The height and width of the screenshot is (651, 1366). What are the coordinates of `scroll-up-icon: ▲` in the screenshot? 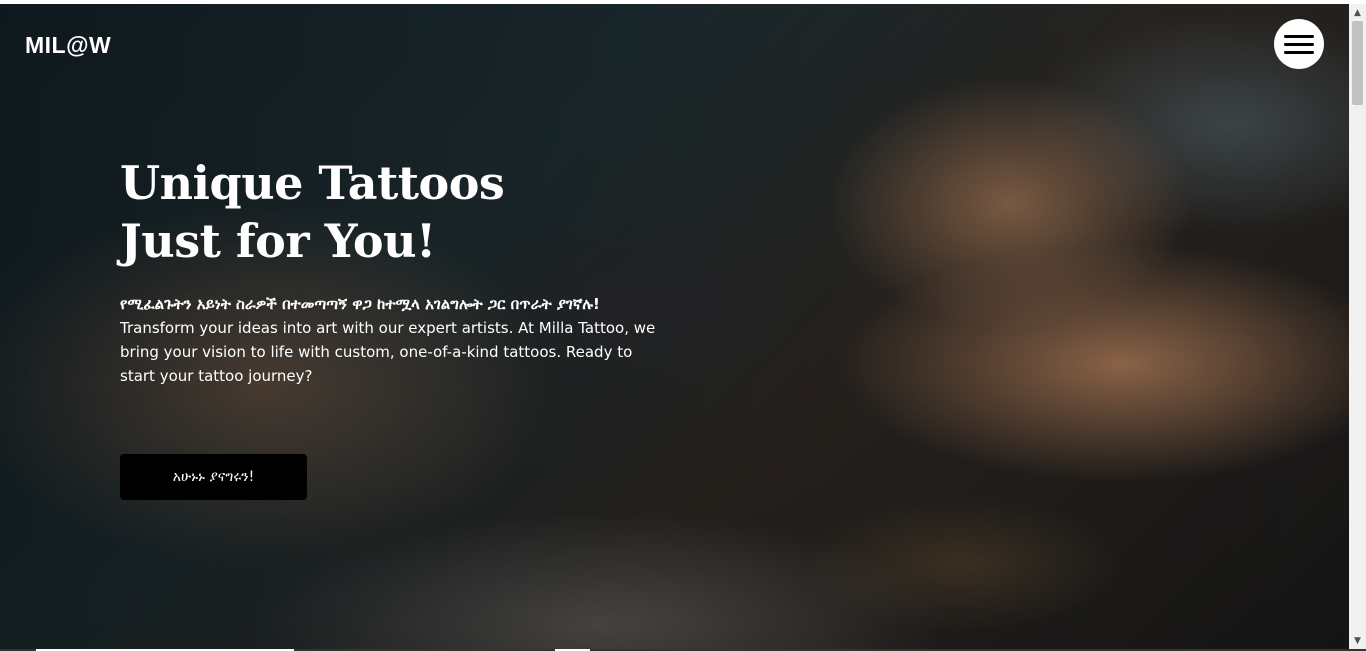 It's located at (1357, 12).